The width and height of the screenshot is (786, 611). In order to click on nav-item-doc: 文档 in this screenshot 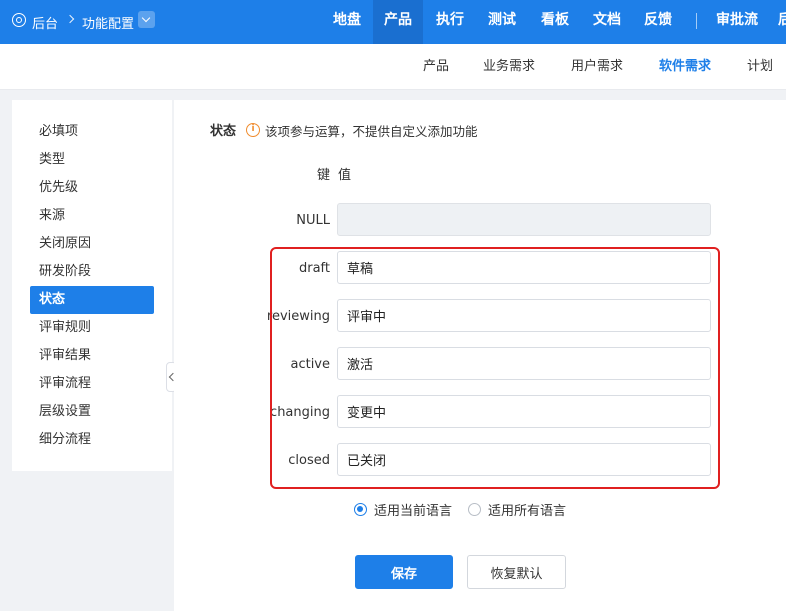, I will do `click(607, 22)`.